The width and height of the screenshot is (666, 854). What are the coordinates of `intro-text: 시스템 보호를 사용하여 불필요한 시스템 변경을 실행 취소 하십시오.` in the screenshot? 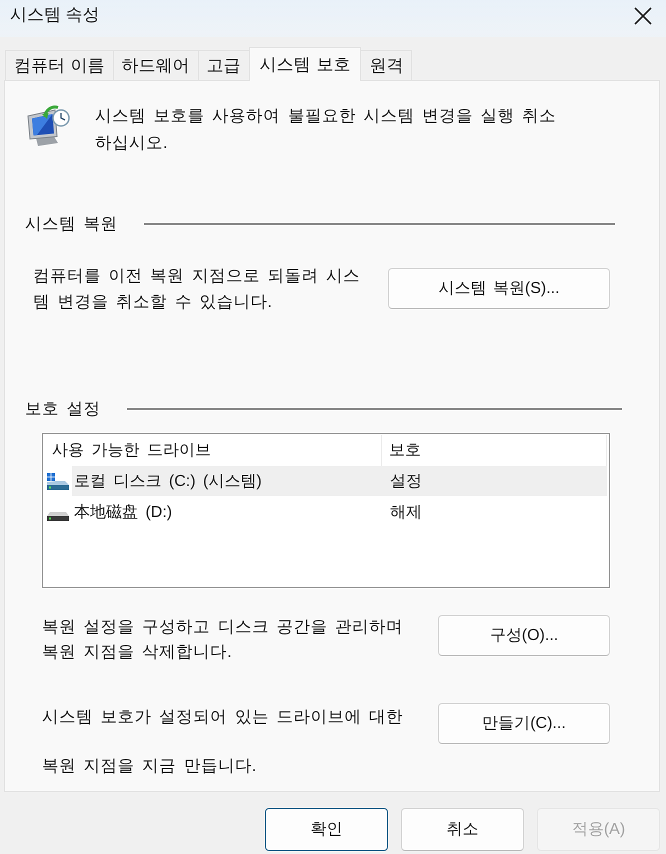 It's located at (325, 130).